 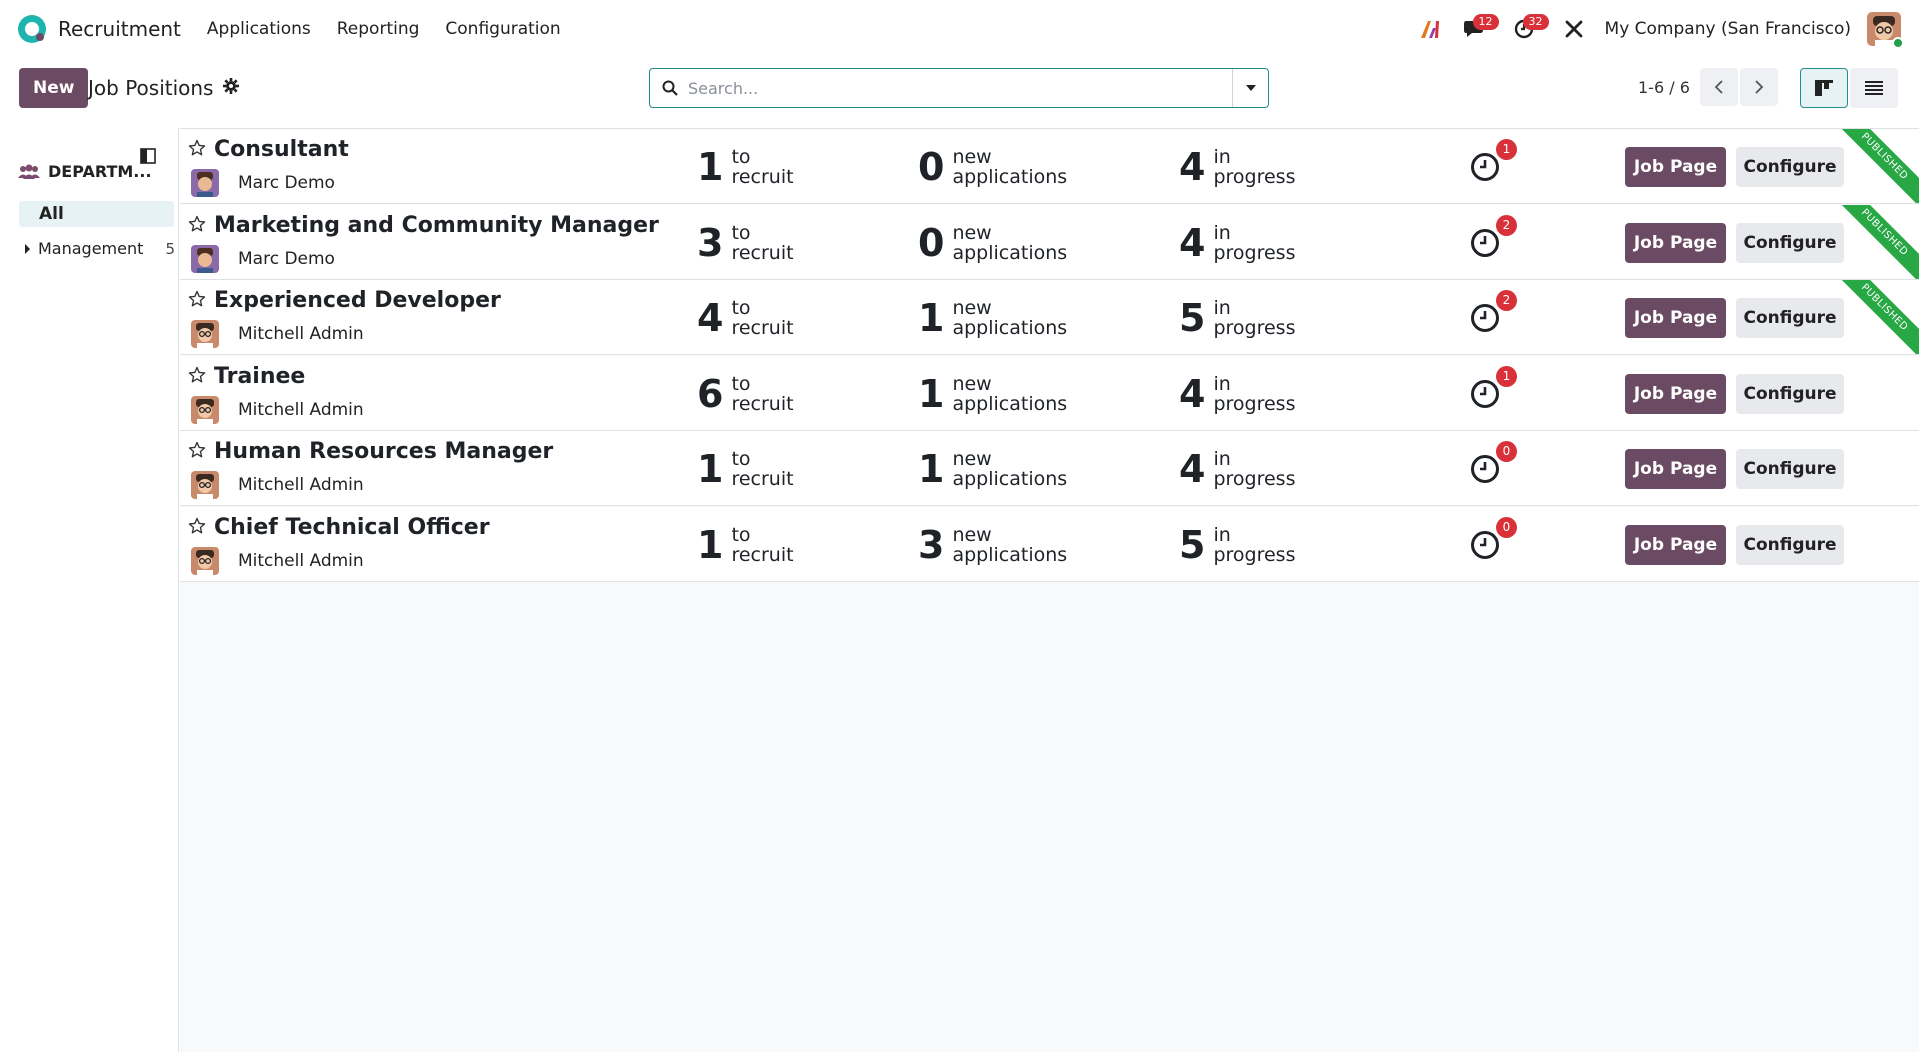 What do you see at coordinates (281, 149) in the screenshot?
I see `job-title: Consultant` at bounding box center [281, 149].